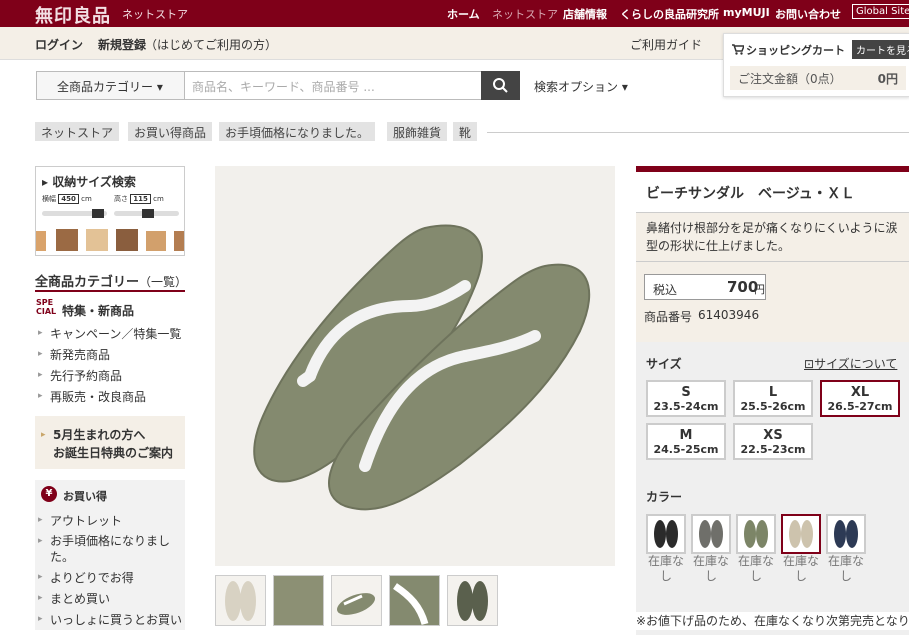  What do you see at coordinates (669, 14) in the screenshot?
I see `nav-lab: くらしの良品研究所` at bounding box center [669, 14].